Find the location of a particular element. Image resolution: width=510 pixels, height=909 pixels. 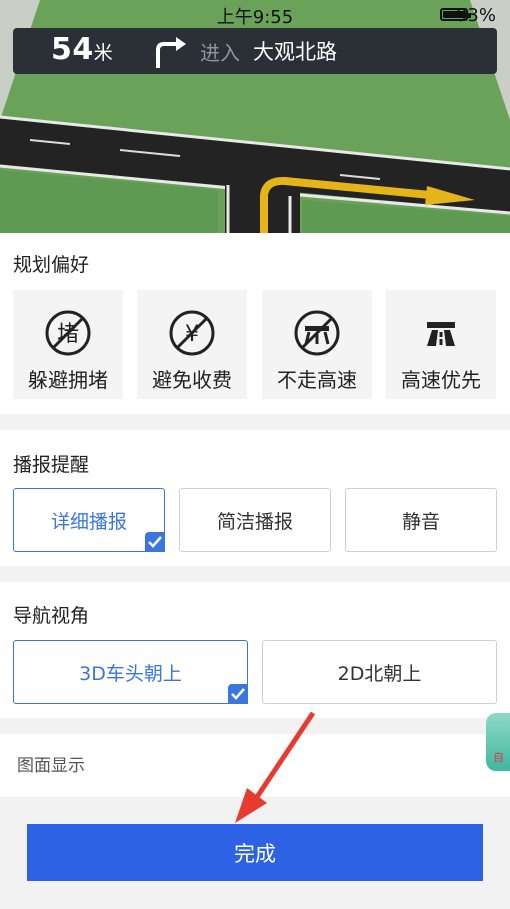

view-3d-option: 3D车头朝上 is located at coordinates (130, 672).